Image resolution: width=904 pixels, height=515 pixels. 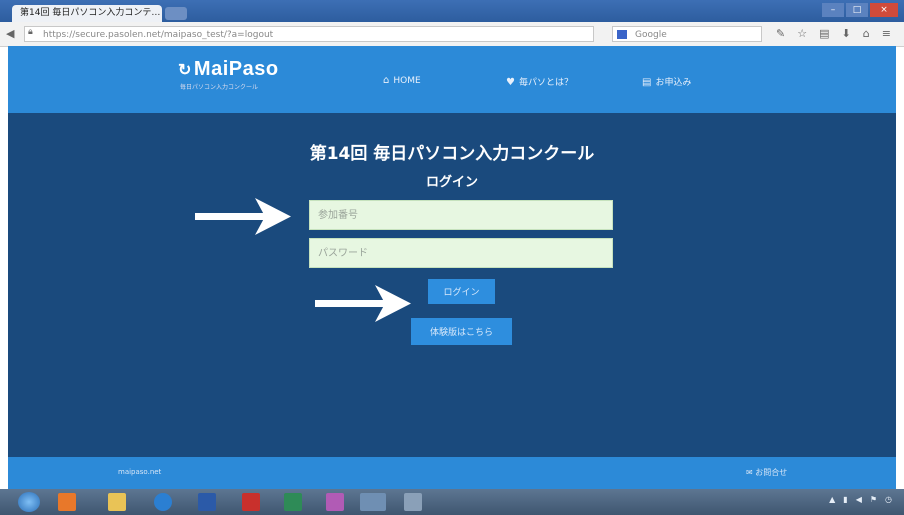 What do you see at coordinates (832, 499) in the screenshot?
I see `tray-arrow-icon: ▲` at bounding box center [832, 499].